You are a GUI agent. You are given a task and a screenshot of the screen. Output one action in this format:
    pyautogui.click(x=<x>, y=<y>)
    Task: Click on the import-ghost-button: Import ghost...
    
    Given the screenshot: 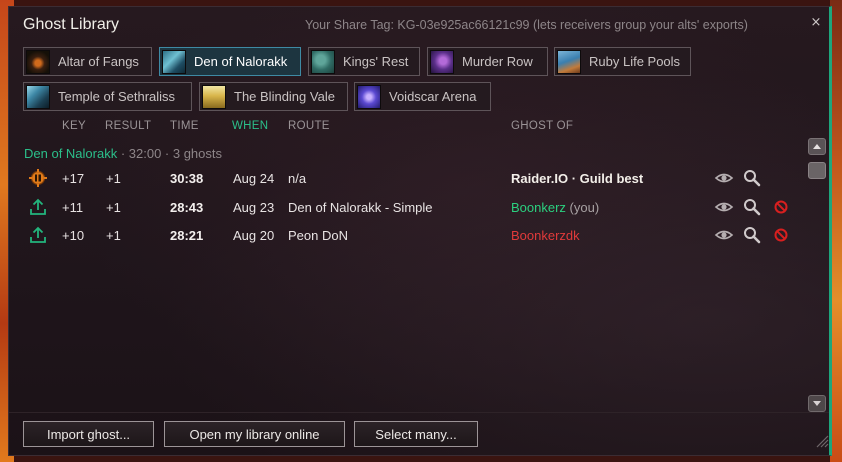 What is the action you would take?
    pyautogui.click(x=88, y=434)
    